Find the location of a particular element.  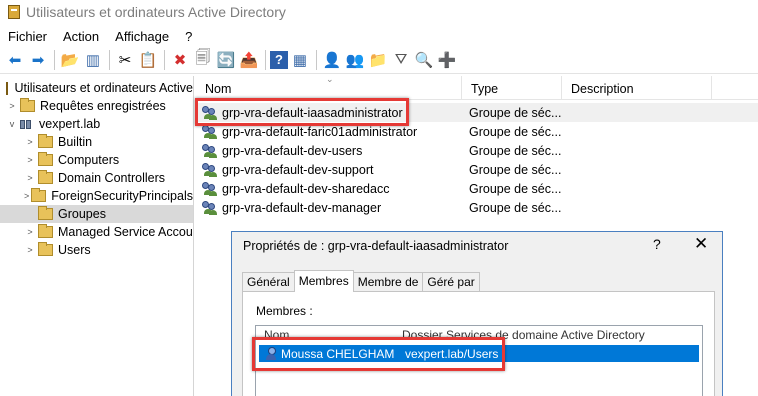

dialog-tabs: Général Membres Membre de Géré par is located at coordinates (361, 281).